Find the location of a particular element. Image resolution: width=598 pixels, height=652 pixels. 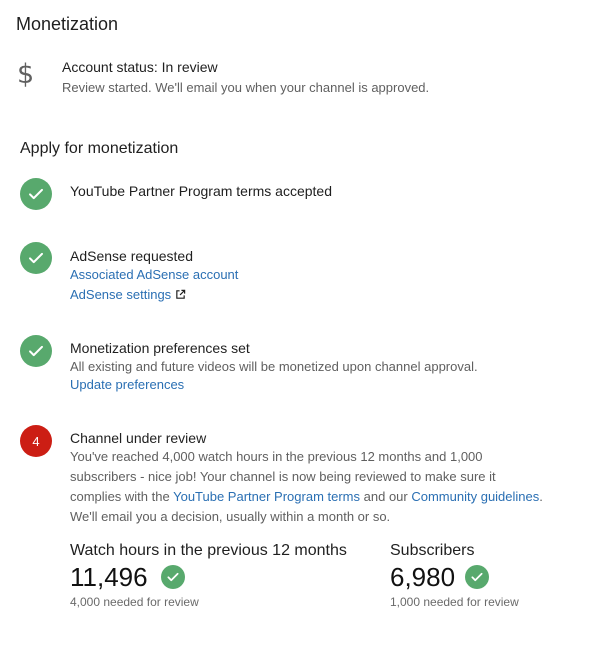

step-1-title: YouTube Partner Program terms accepted is located at coordinates (201, 191).